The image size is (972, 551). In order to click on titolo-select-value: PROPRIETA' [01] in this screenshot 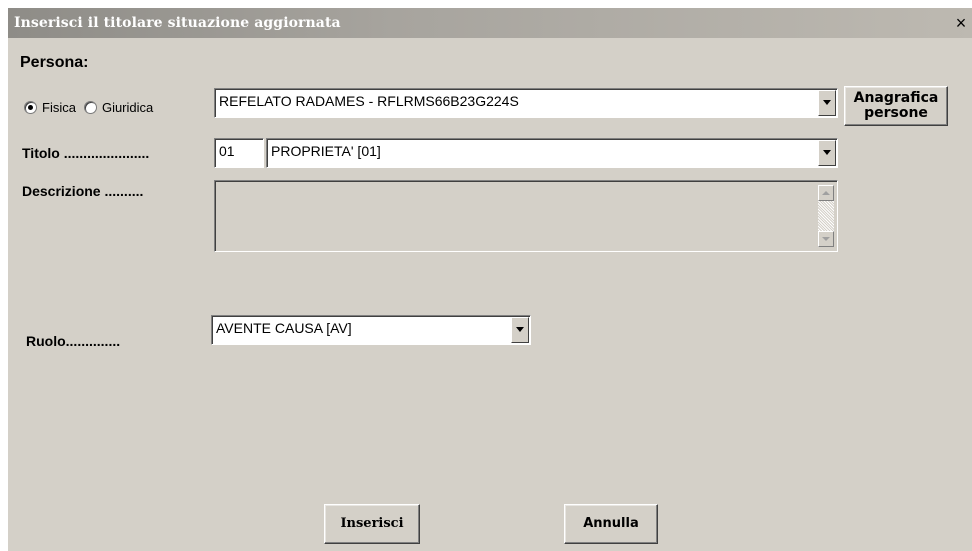, I will do `click(326, 151)`.